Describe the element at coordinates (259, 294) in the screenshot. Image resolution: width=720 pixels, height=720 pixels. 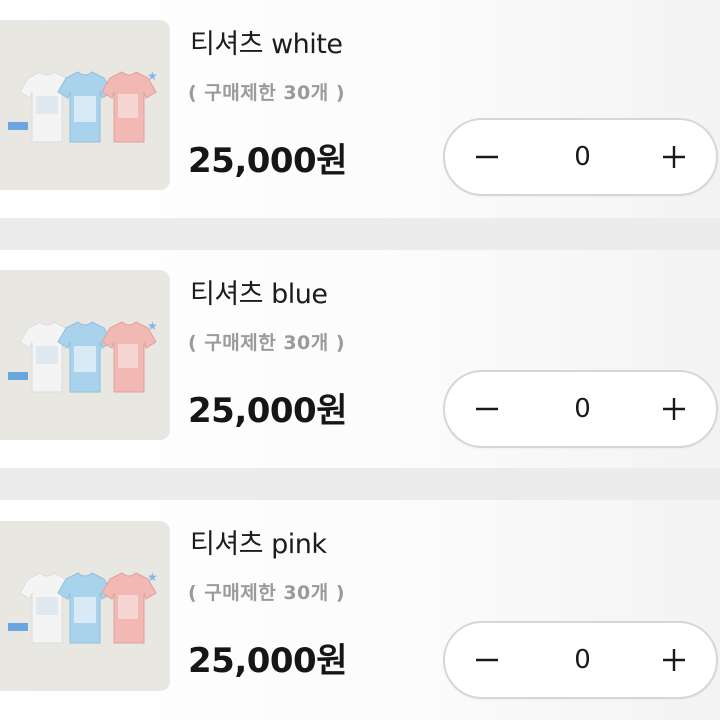
I see `product-title: 티셔츠 blue` at that location.